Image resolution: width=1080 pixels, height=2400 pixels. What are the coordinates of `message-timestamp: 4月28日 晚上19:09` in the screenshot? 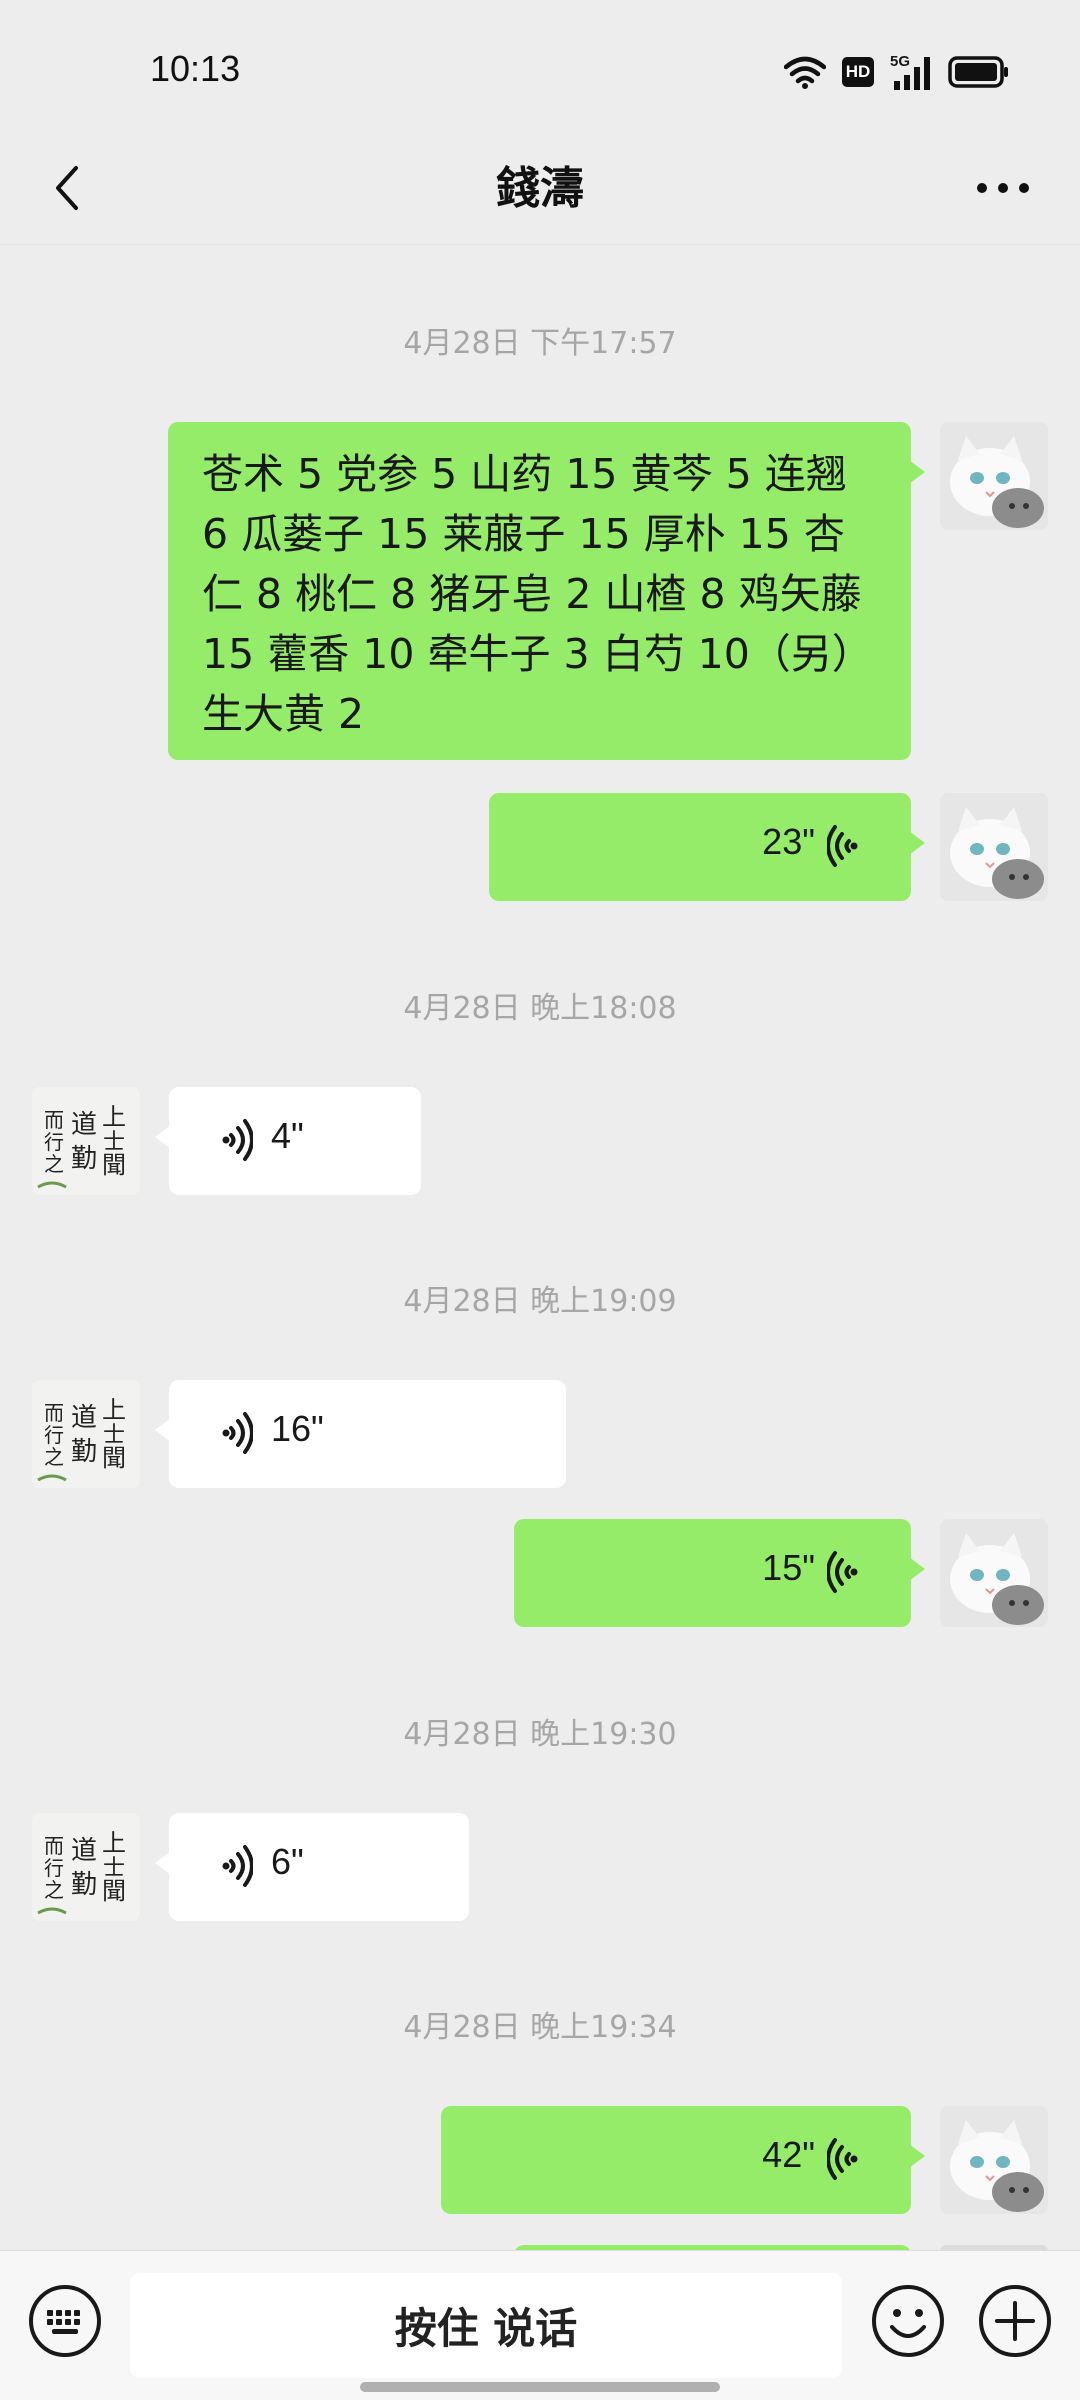 It's located at (540, 1301).